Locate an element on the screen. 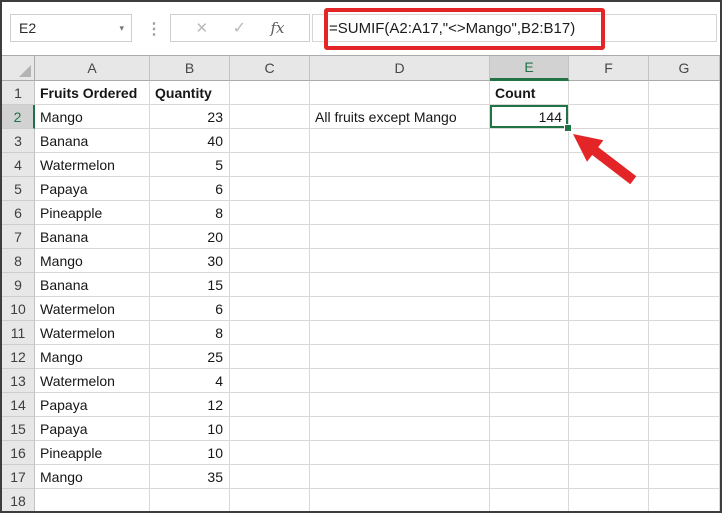  cell-B15: 10 is located at coordinates (190, 429).